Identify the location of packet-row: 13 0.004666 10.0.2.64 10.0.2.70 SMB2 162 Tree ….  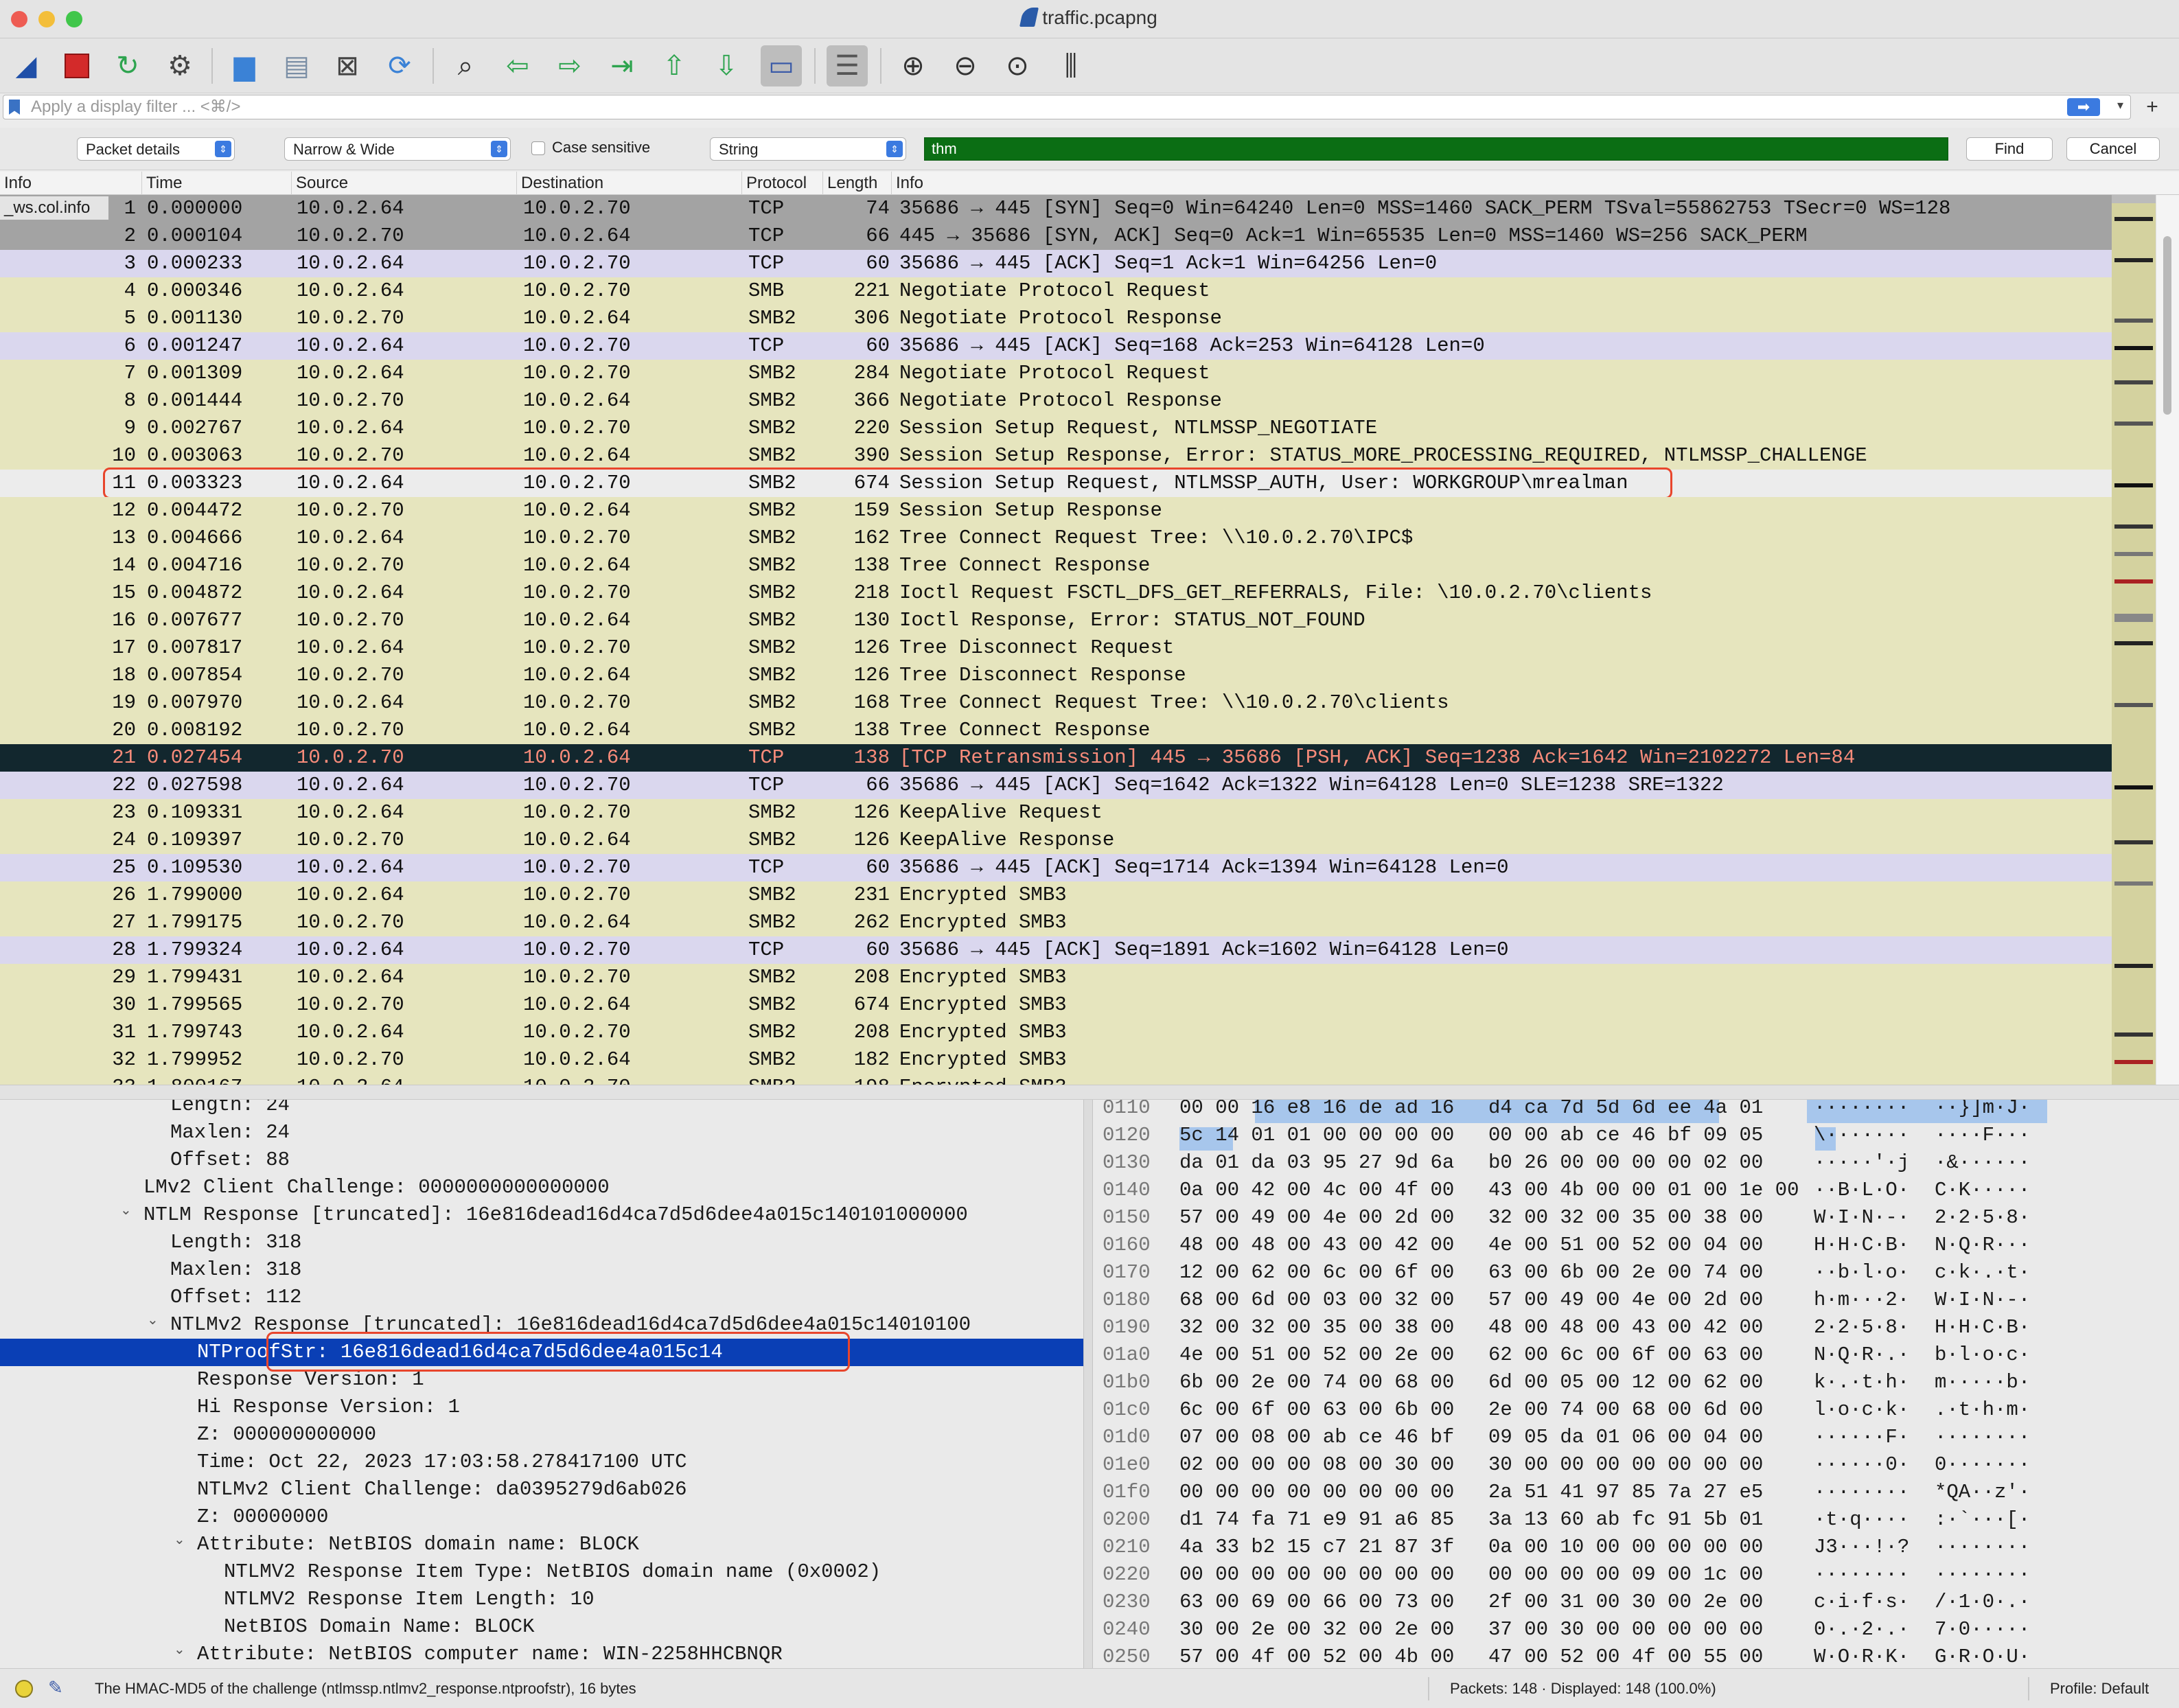
(1056, 538).